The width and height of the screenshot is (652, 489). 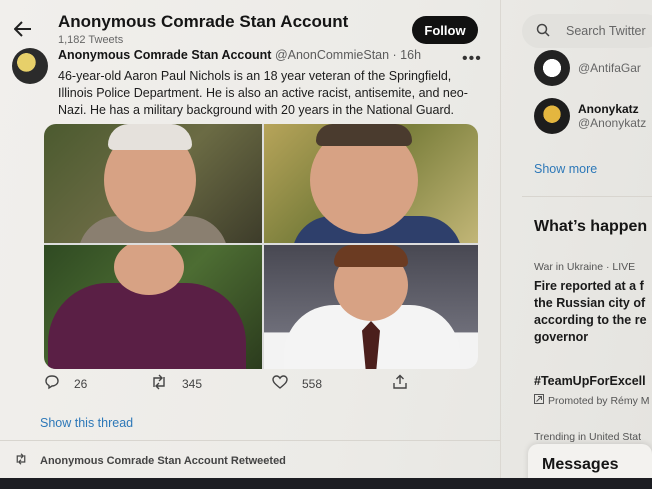 I want to click on account-handle: @AntifaGar, so click(x=609, y=68).